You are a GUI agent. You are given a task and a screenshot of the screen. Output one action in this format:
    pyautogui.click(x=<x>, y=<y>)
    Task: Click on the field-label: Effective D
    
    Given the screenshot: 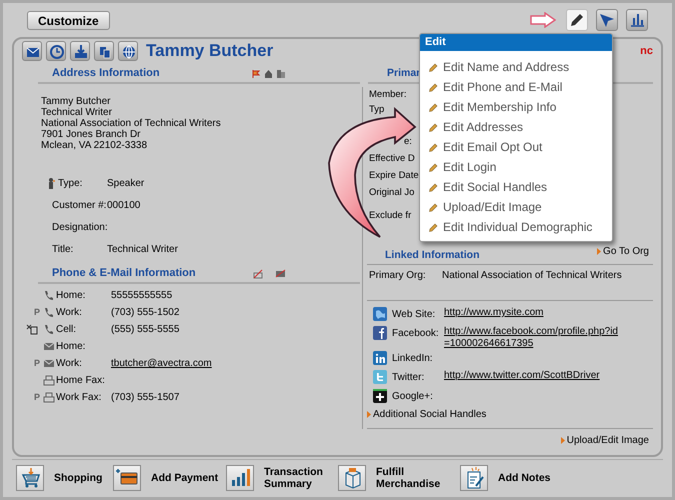 What is the action you would take?
    pyautogui.click(x=392, y=159)
    